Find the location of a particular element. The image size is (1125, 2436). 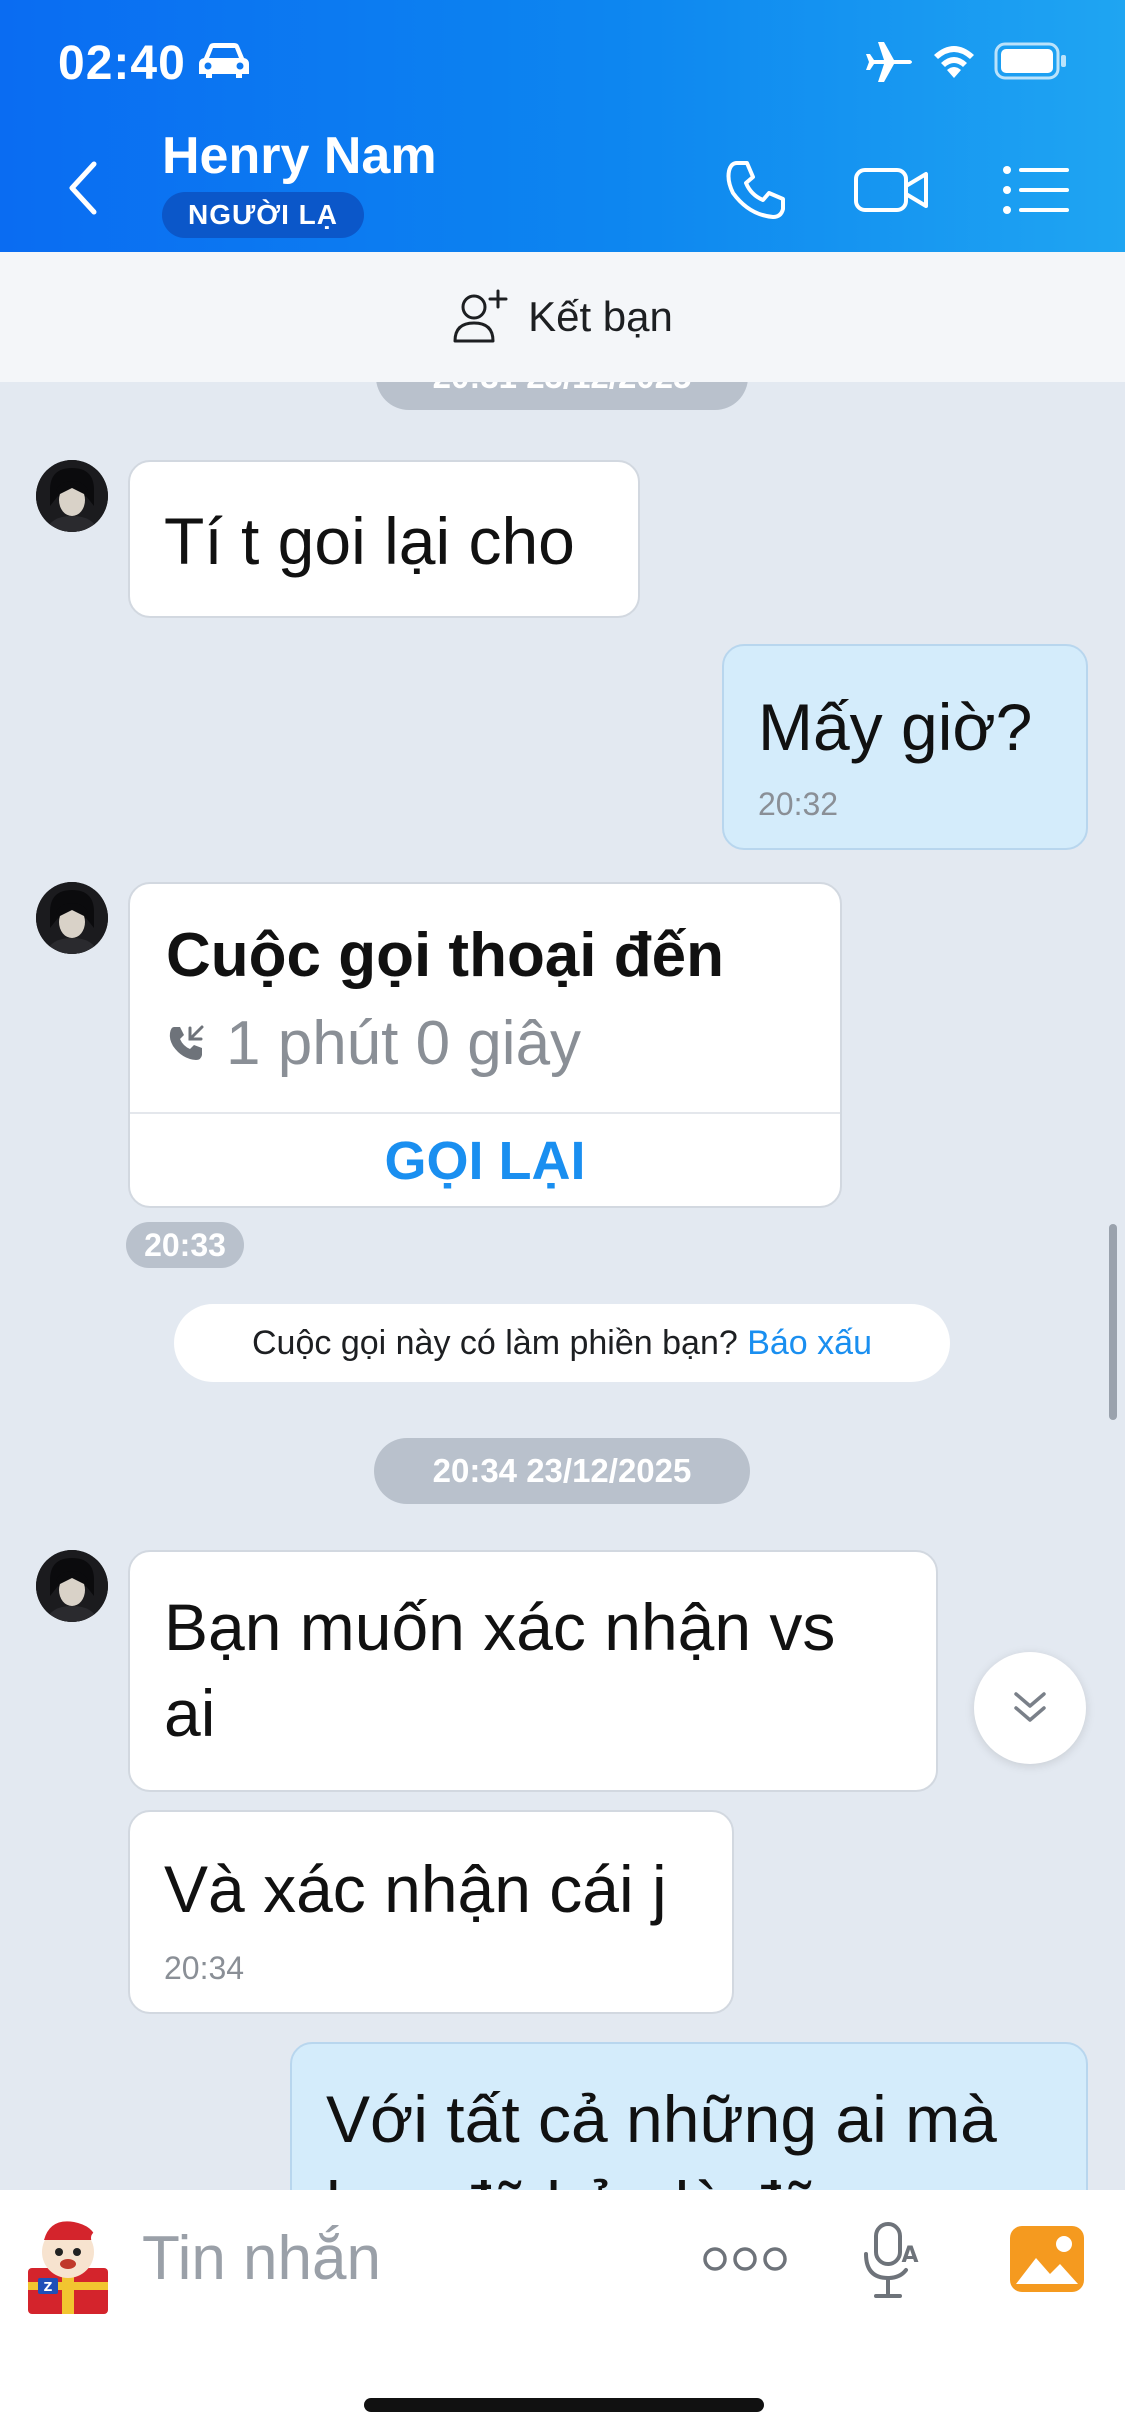

call-title: Cuộc gọi thoại đến is located at coordinates (445, 955).